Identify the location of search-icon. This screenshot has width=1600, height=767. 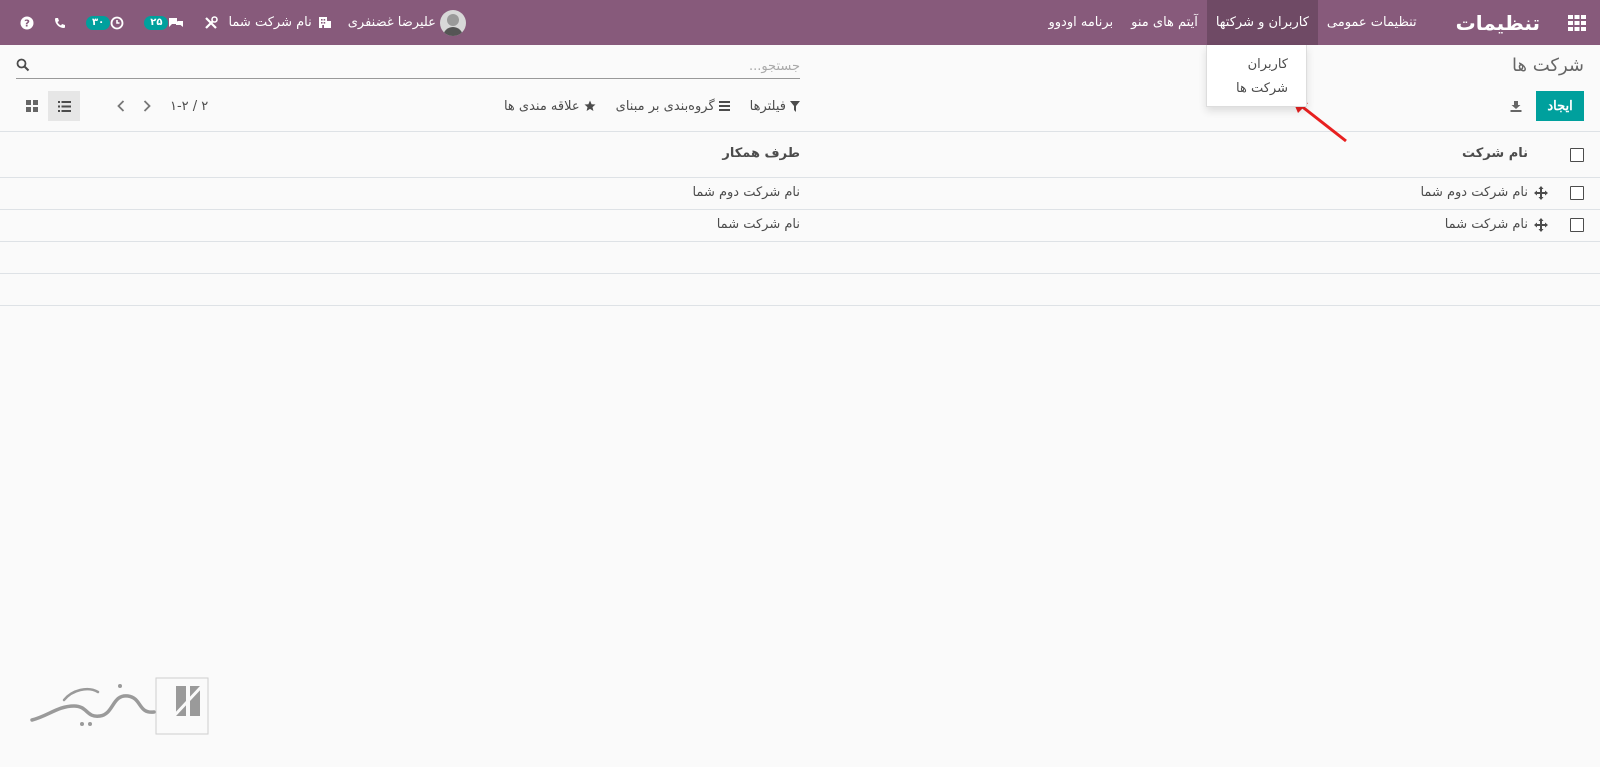
(23, 65).